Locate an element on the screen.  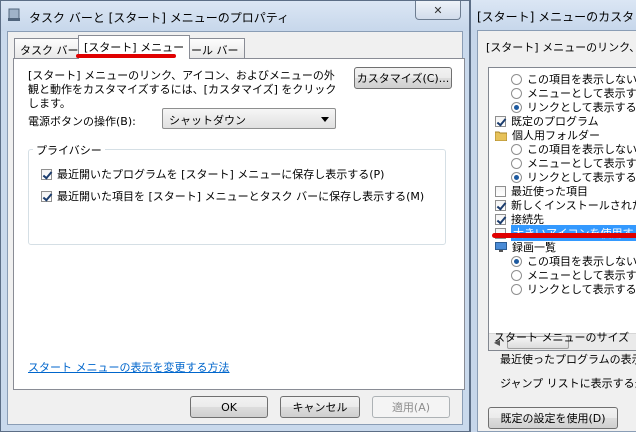
ok-button-label: OK is located at coordinates (229, 407).